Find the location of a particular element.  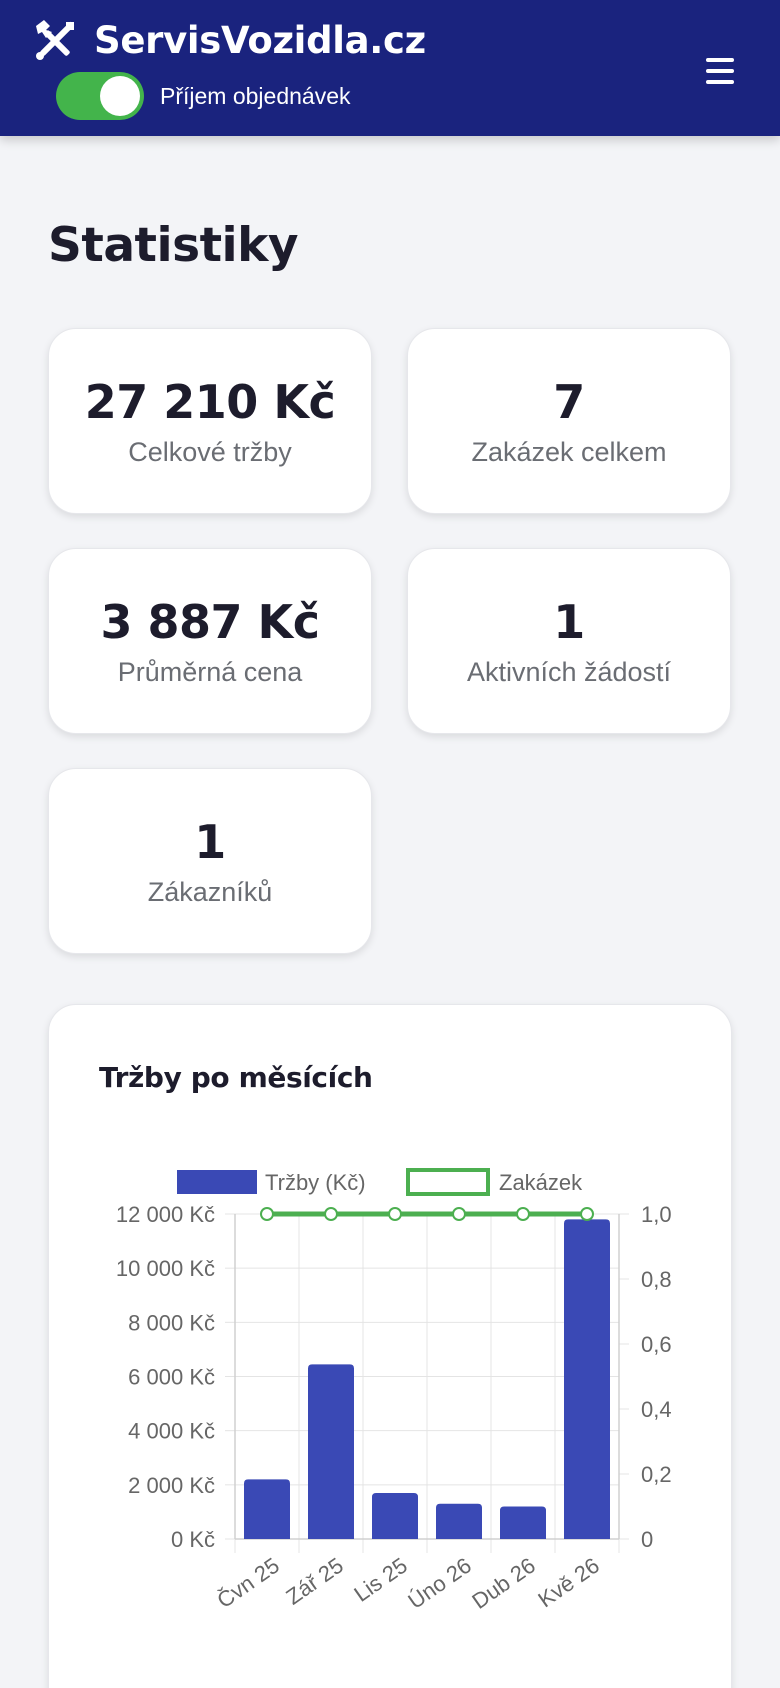

order-intake-toggle is located at coordinates (100, 96).